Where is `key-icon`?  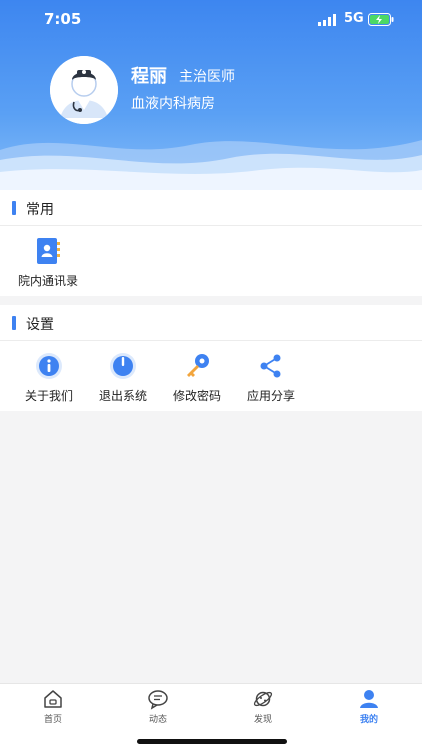
key-icon is located at coordinates (198, 365).